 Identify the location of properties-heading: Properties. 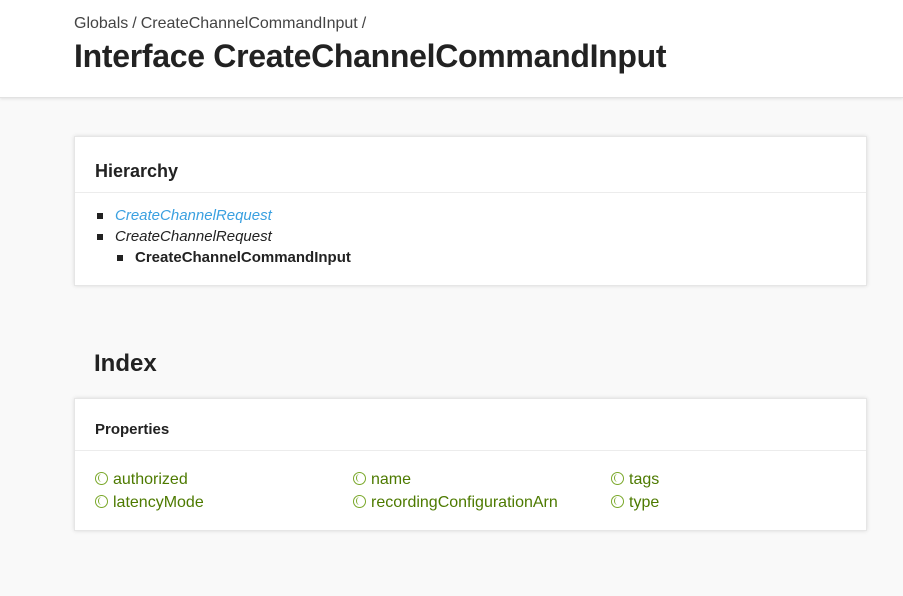
(470, 425).